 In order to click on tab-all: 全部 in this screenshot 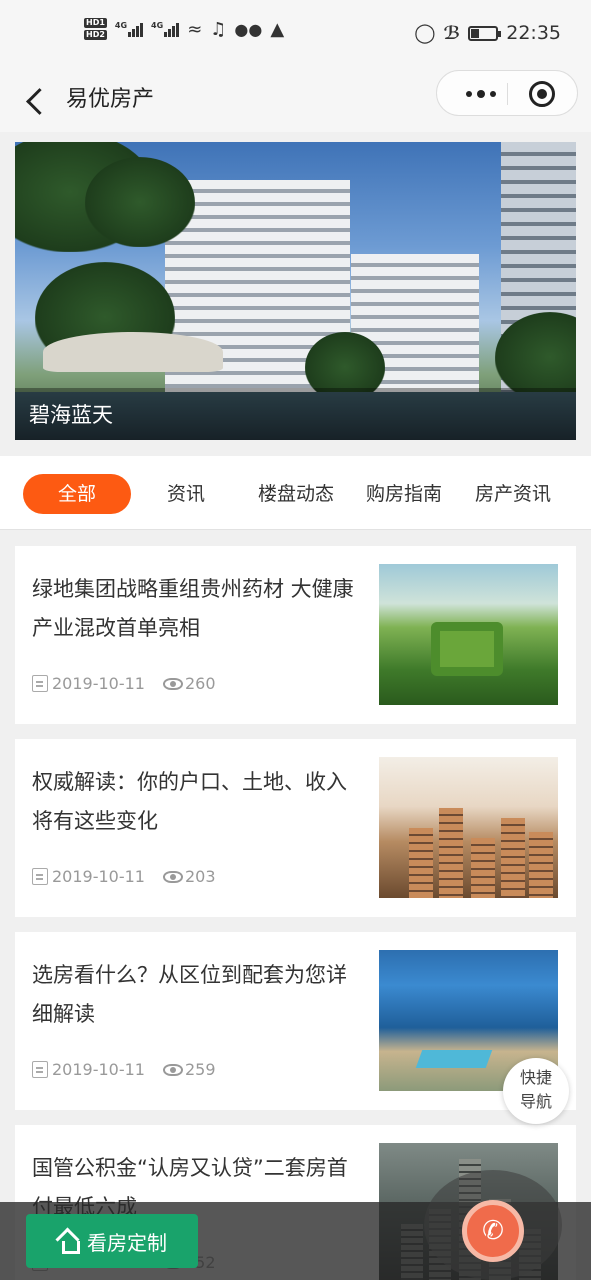, I will do `click(77, 494)`.